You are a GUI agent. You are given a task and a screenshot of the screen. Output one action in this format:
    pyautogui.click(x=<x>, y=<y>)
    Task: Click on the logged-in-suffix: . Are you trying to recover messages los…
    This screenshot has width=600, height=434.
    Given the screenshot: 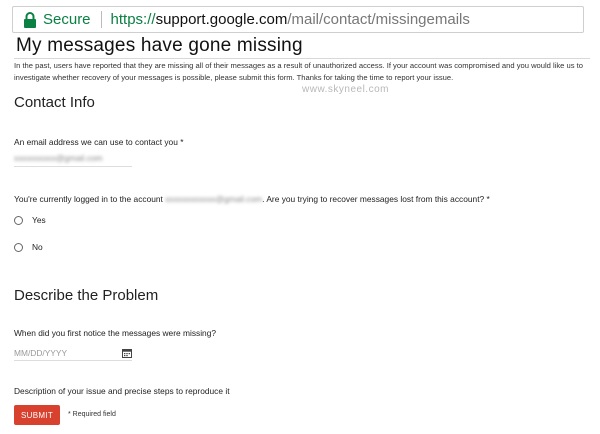 What is the action you would take?
    pyautogui.click(x=376, y=199)
    